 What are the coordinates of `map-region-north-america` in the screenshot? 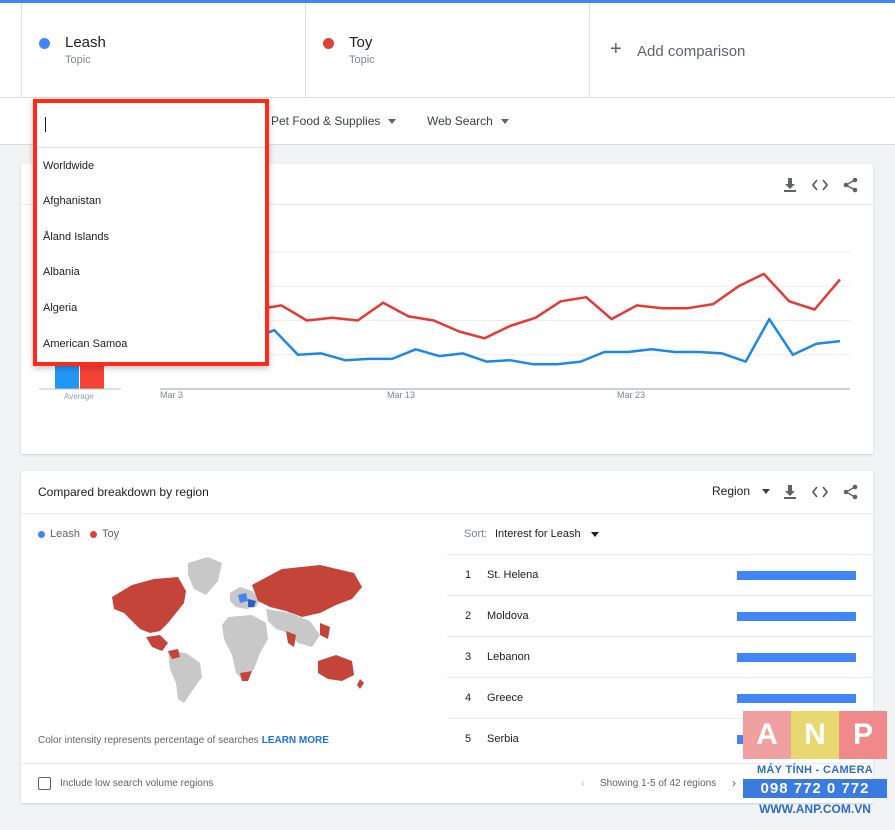 It's located at (149, 605).